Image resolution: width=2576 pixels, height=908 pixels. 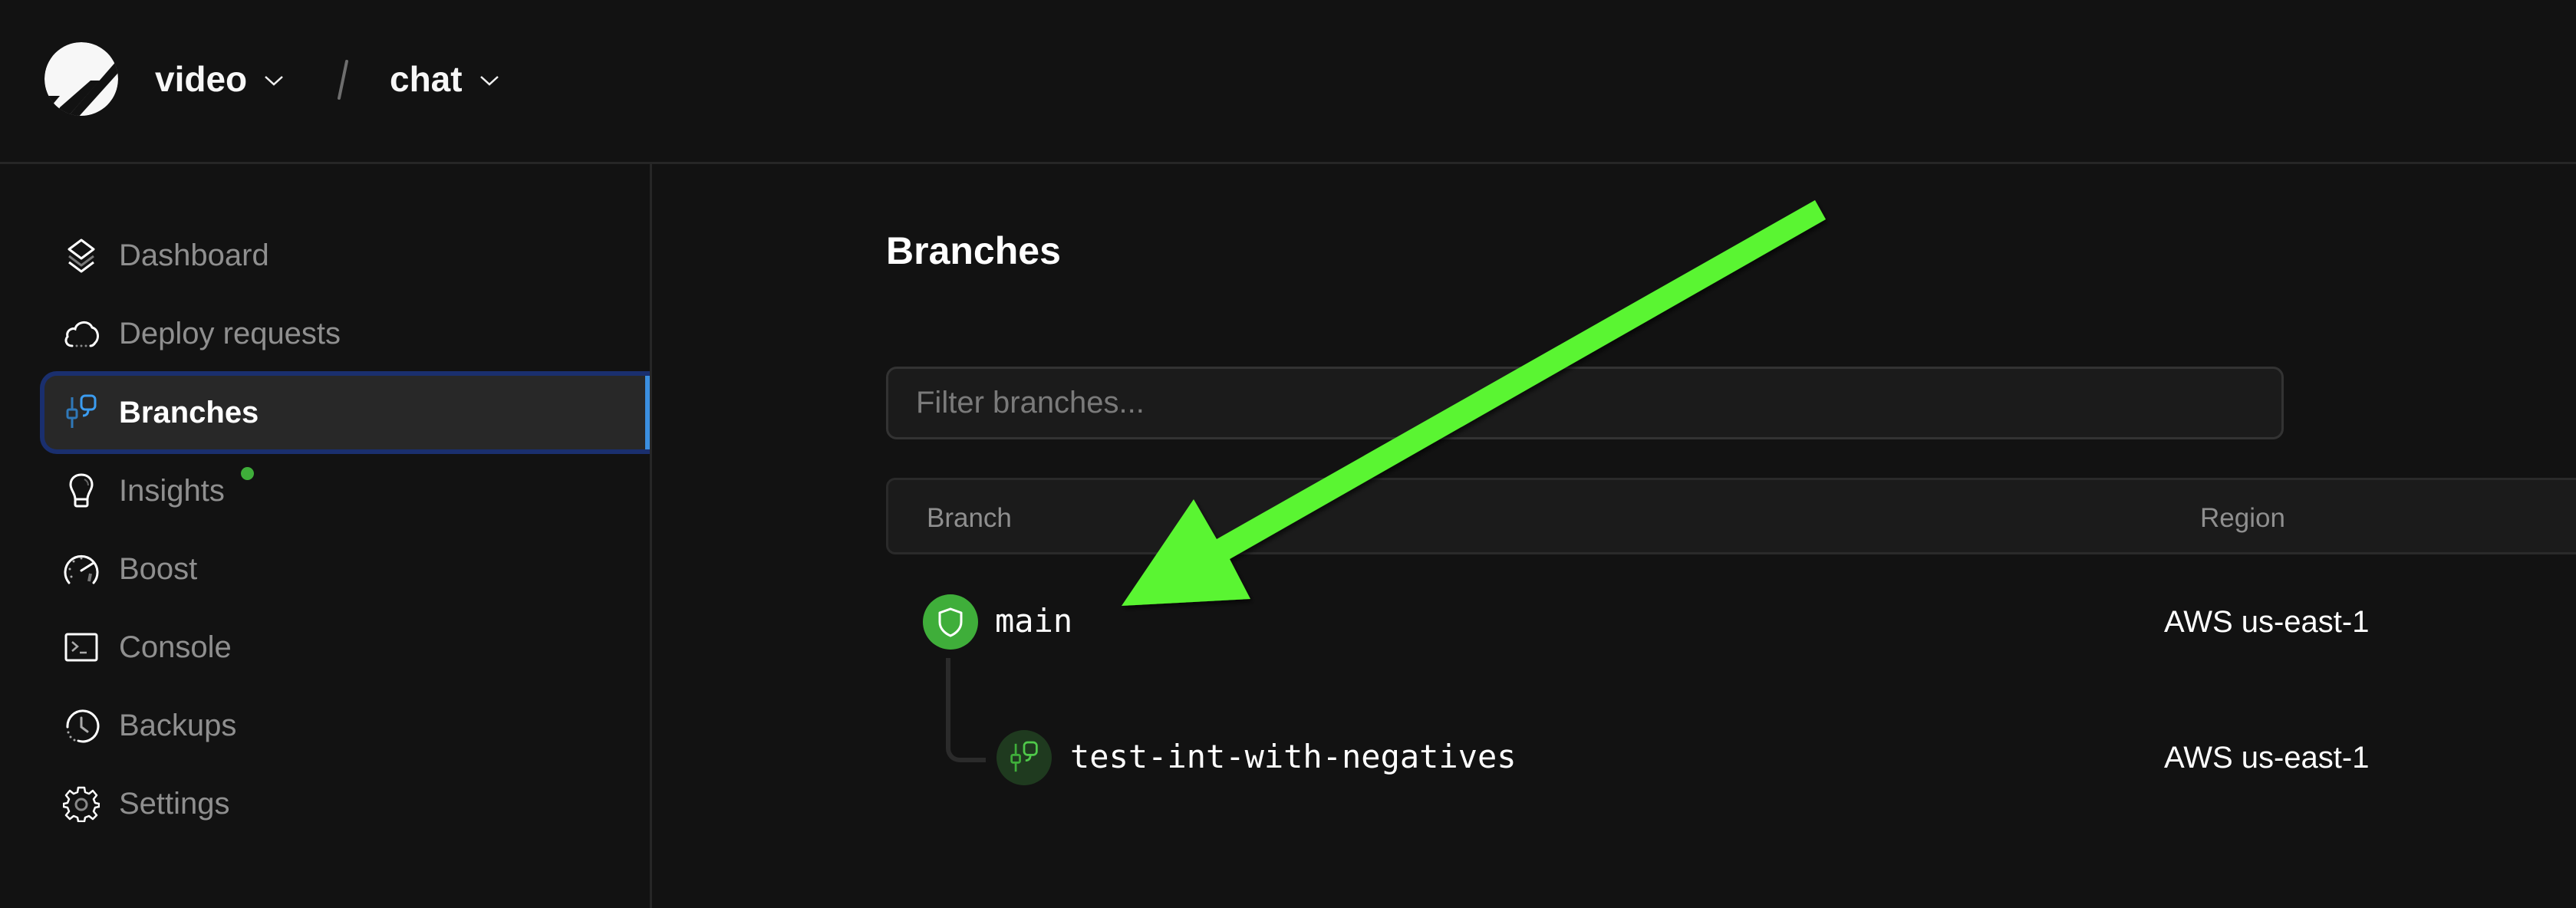 What do you see at coordinates (189, 412) in the screenshot?
I see `sidebar-item-label: Branches` at bounding box center [189, 412].